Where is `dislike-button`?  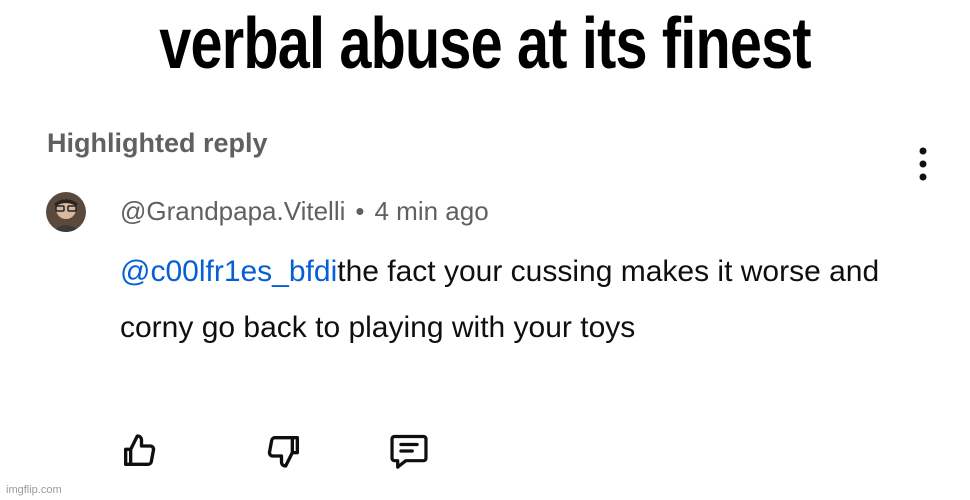 dislike-button is located at coordinates (284, 451).